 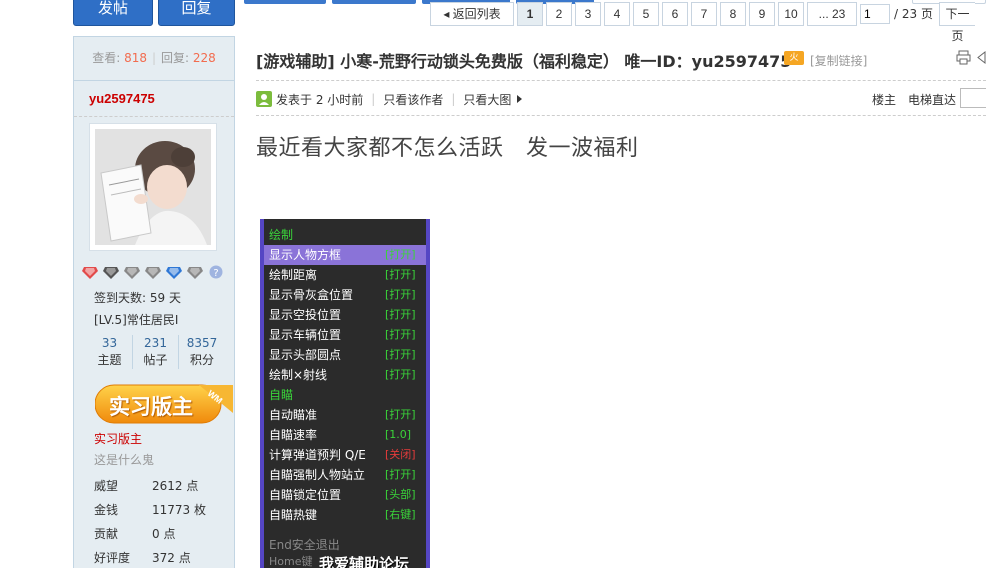 I want to click on signin-days: 签到天数: 59 天, so click(x=137, y=298).